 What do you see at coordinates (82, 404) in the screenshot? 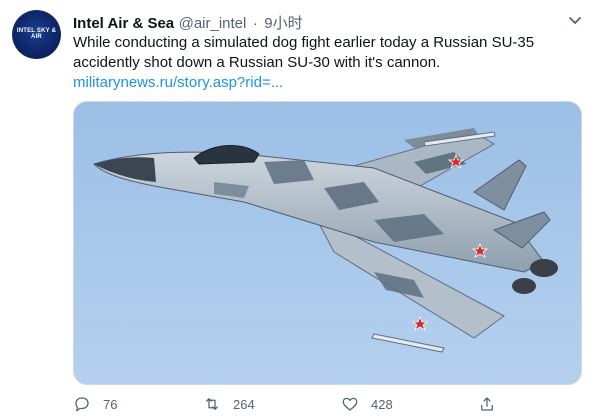
I see `reply-icon` at bounding box center [82, 404].